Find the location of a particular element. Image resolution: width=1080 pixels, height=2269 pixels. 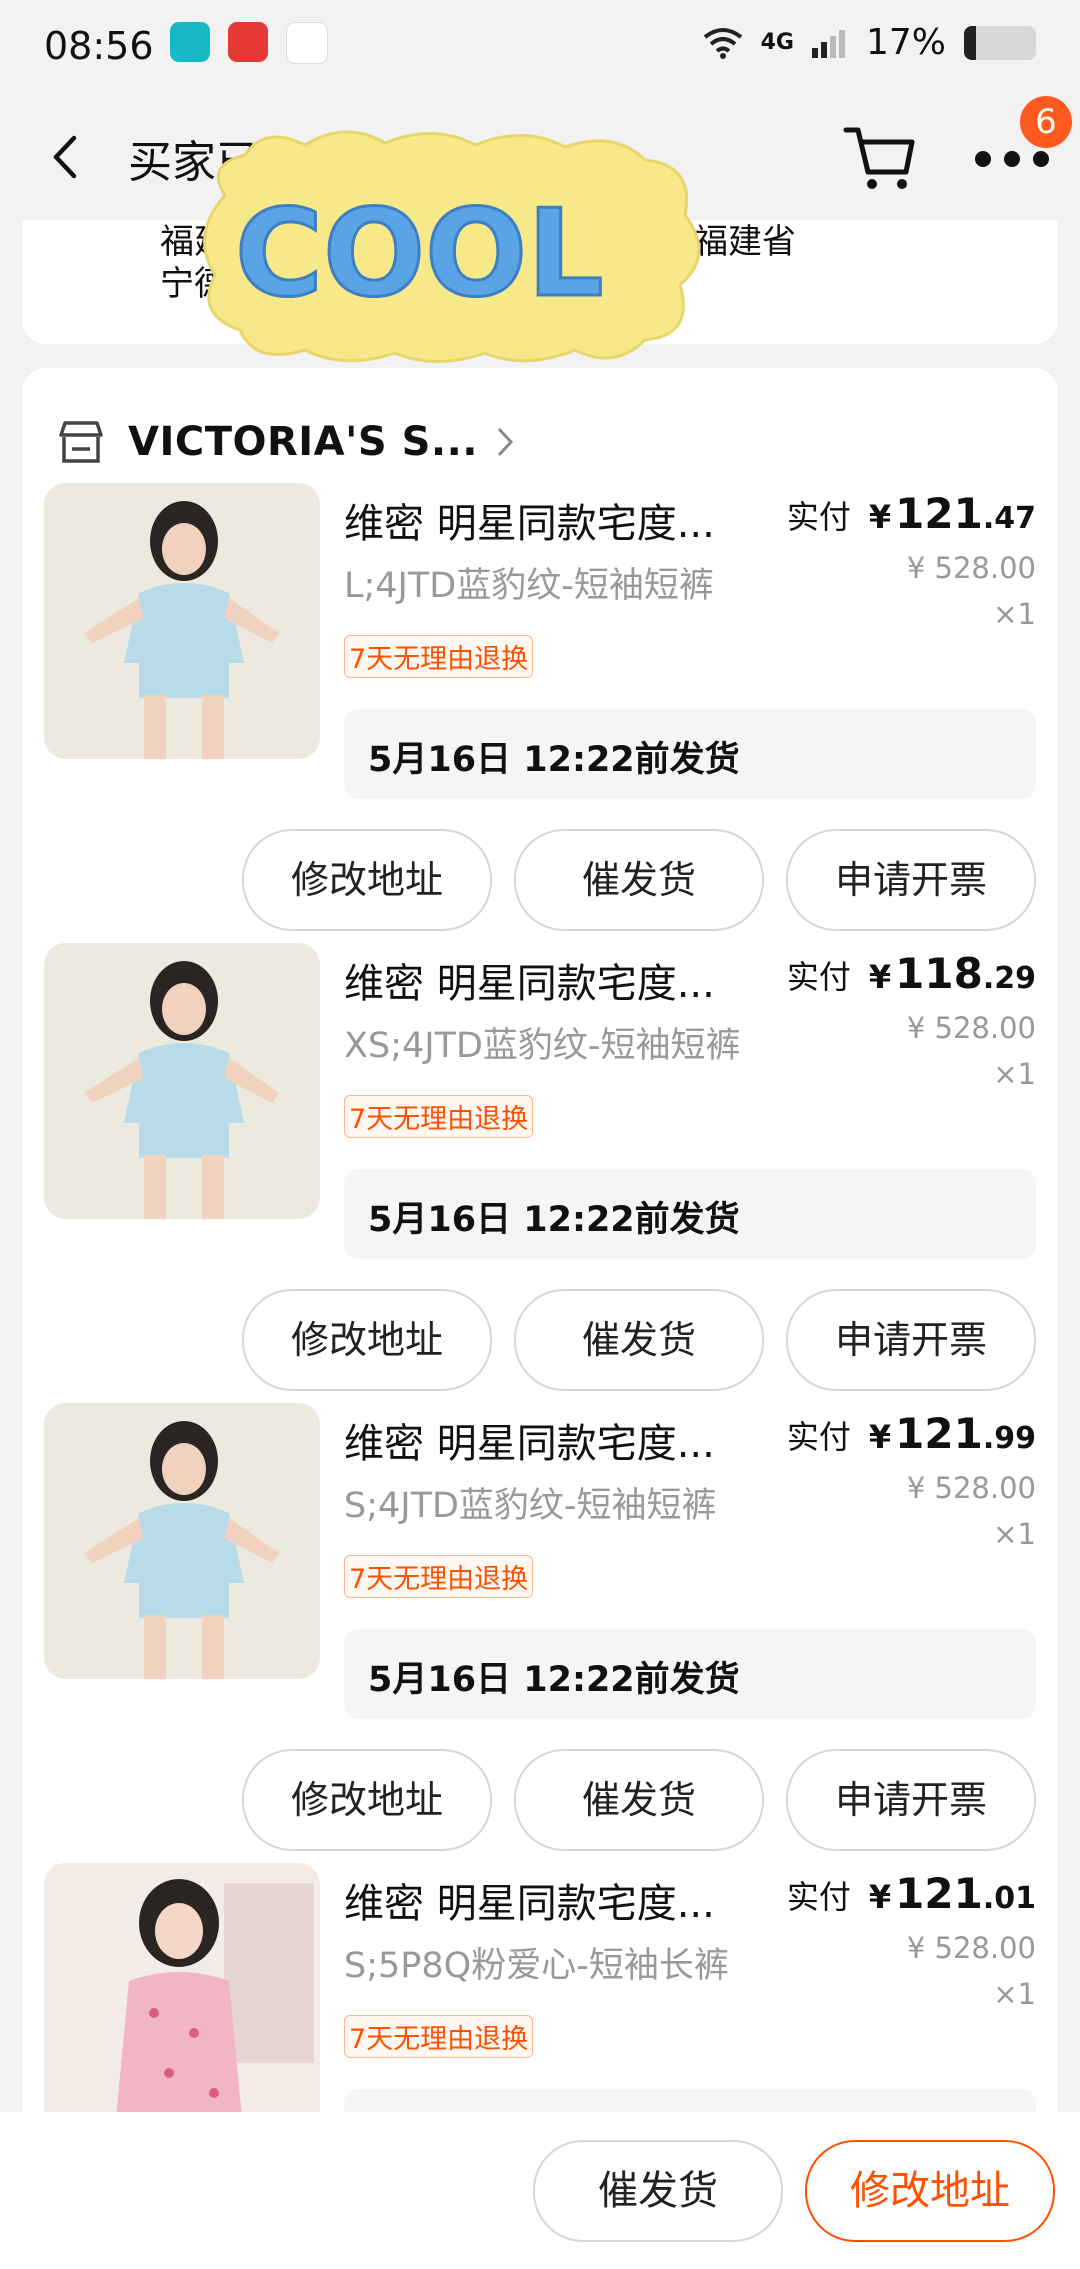

signal-icon is located at coordinates (828, 43).